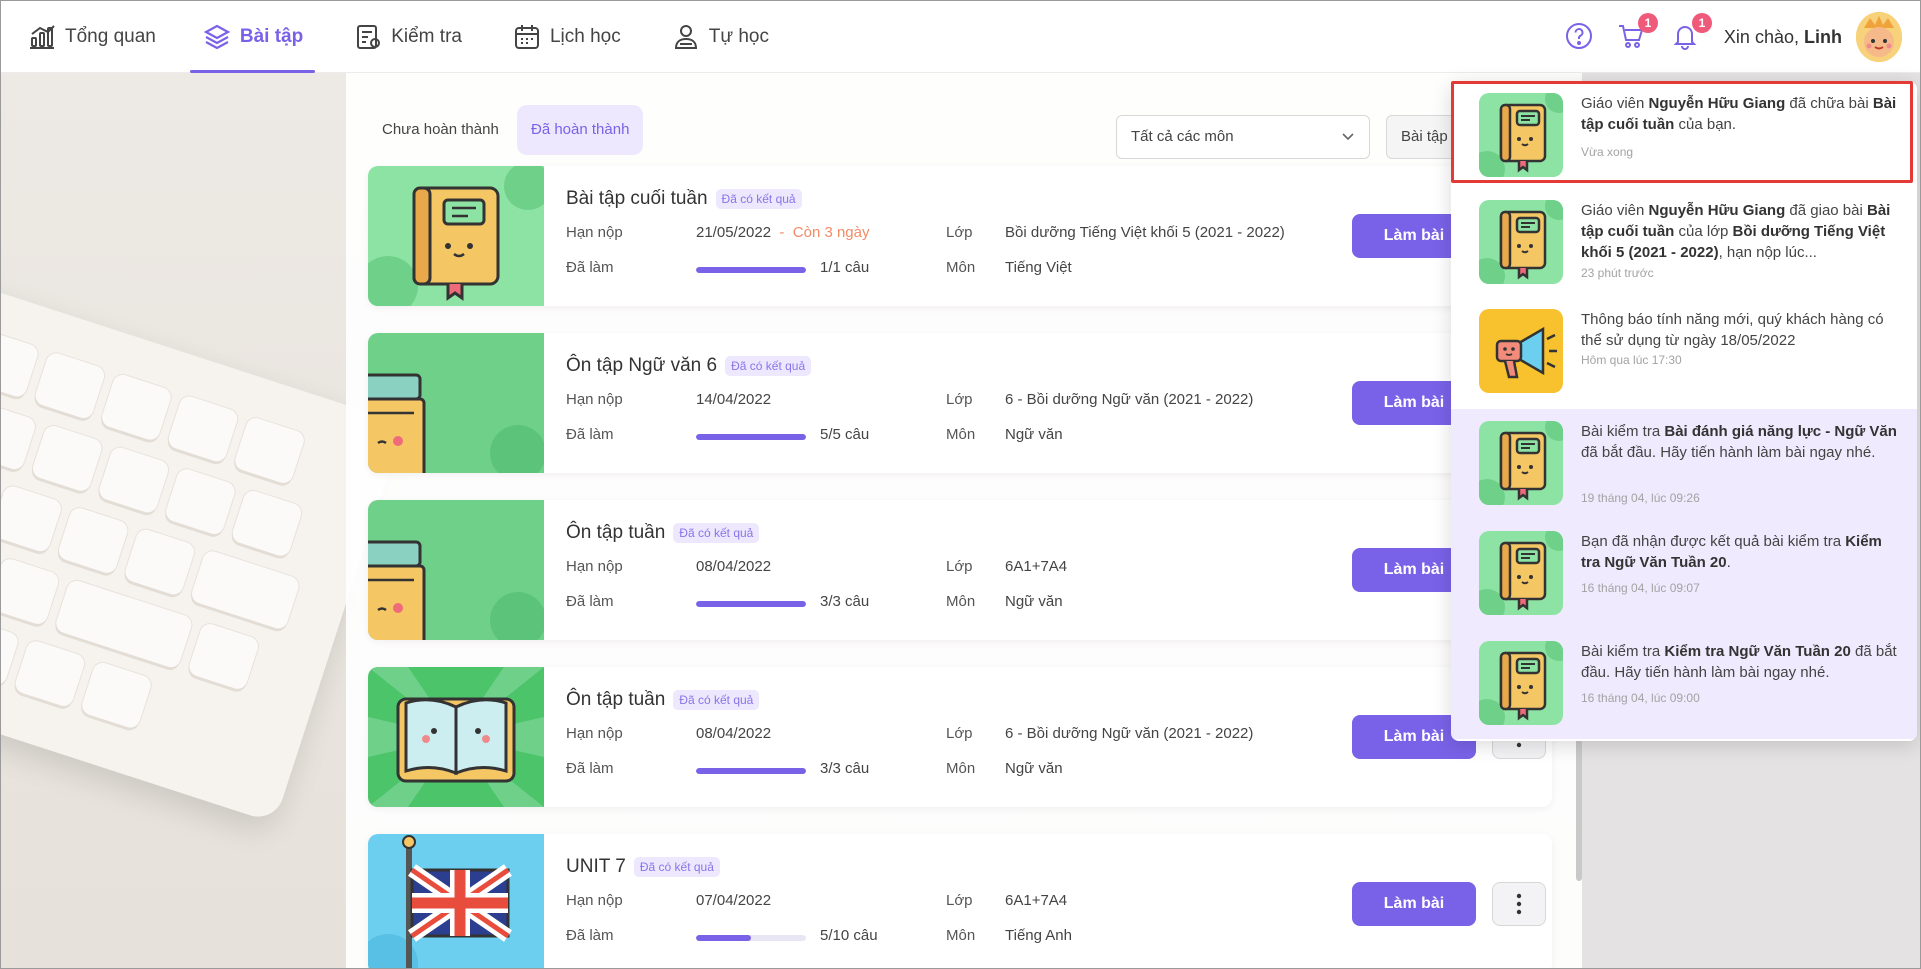  What do you see at coordinates (580, 130) in the screenshot?
I see `tab-complete: Đã hoàn thành` at bounding box center [580, 130].